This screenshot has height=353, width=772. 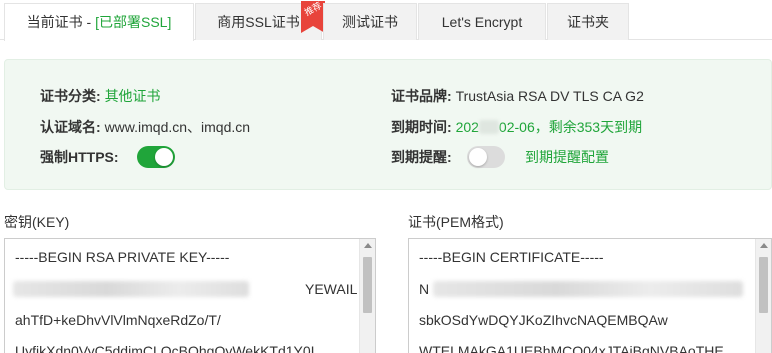 I want to click on expiry-value: 02-06，剩余353天到期, so click(x=570, y=127).